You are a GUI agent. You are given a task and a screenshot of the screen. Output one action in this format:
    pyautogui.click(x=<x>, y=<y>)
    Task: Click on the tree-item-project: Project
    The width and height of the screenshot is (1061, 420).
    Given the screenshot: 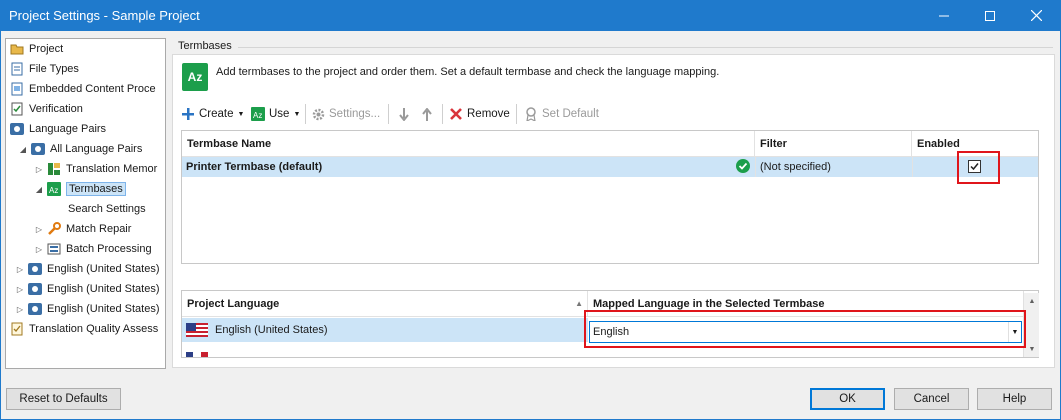 What is the action you would take?
    pyautogui.click(x=36, y=49)
    